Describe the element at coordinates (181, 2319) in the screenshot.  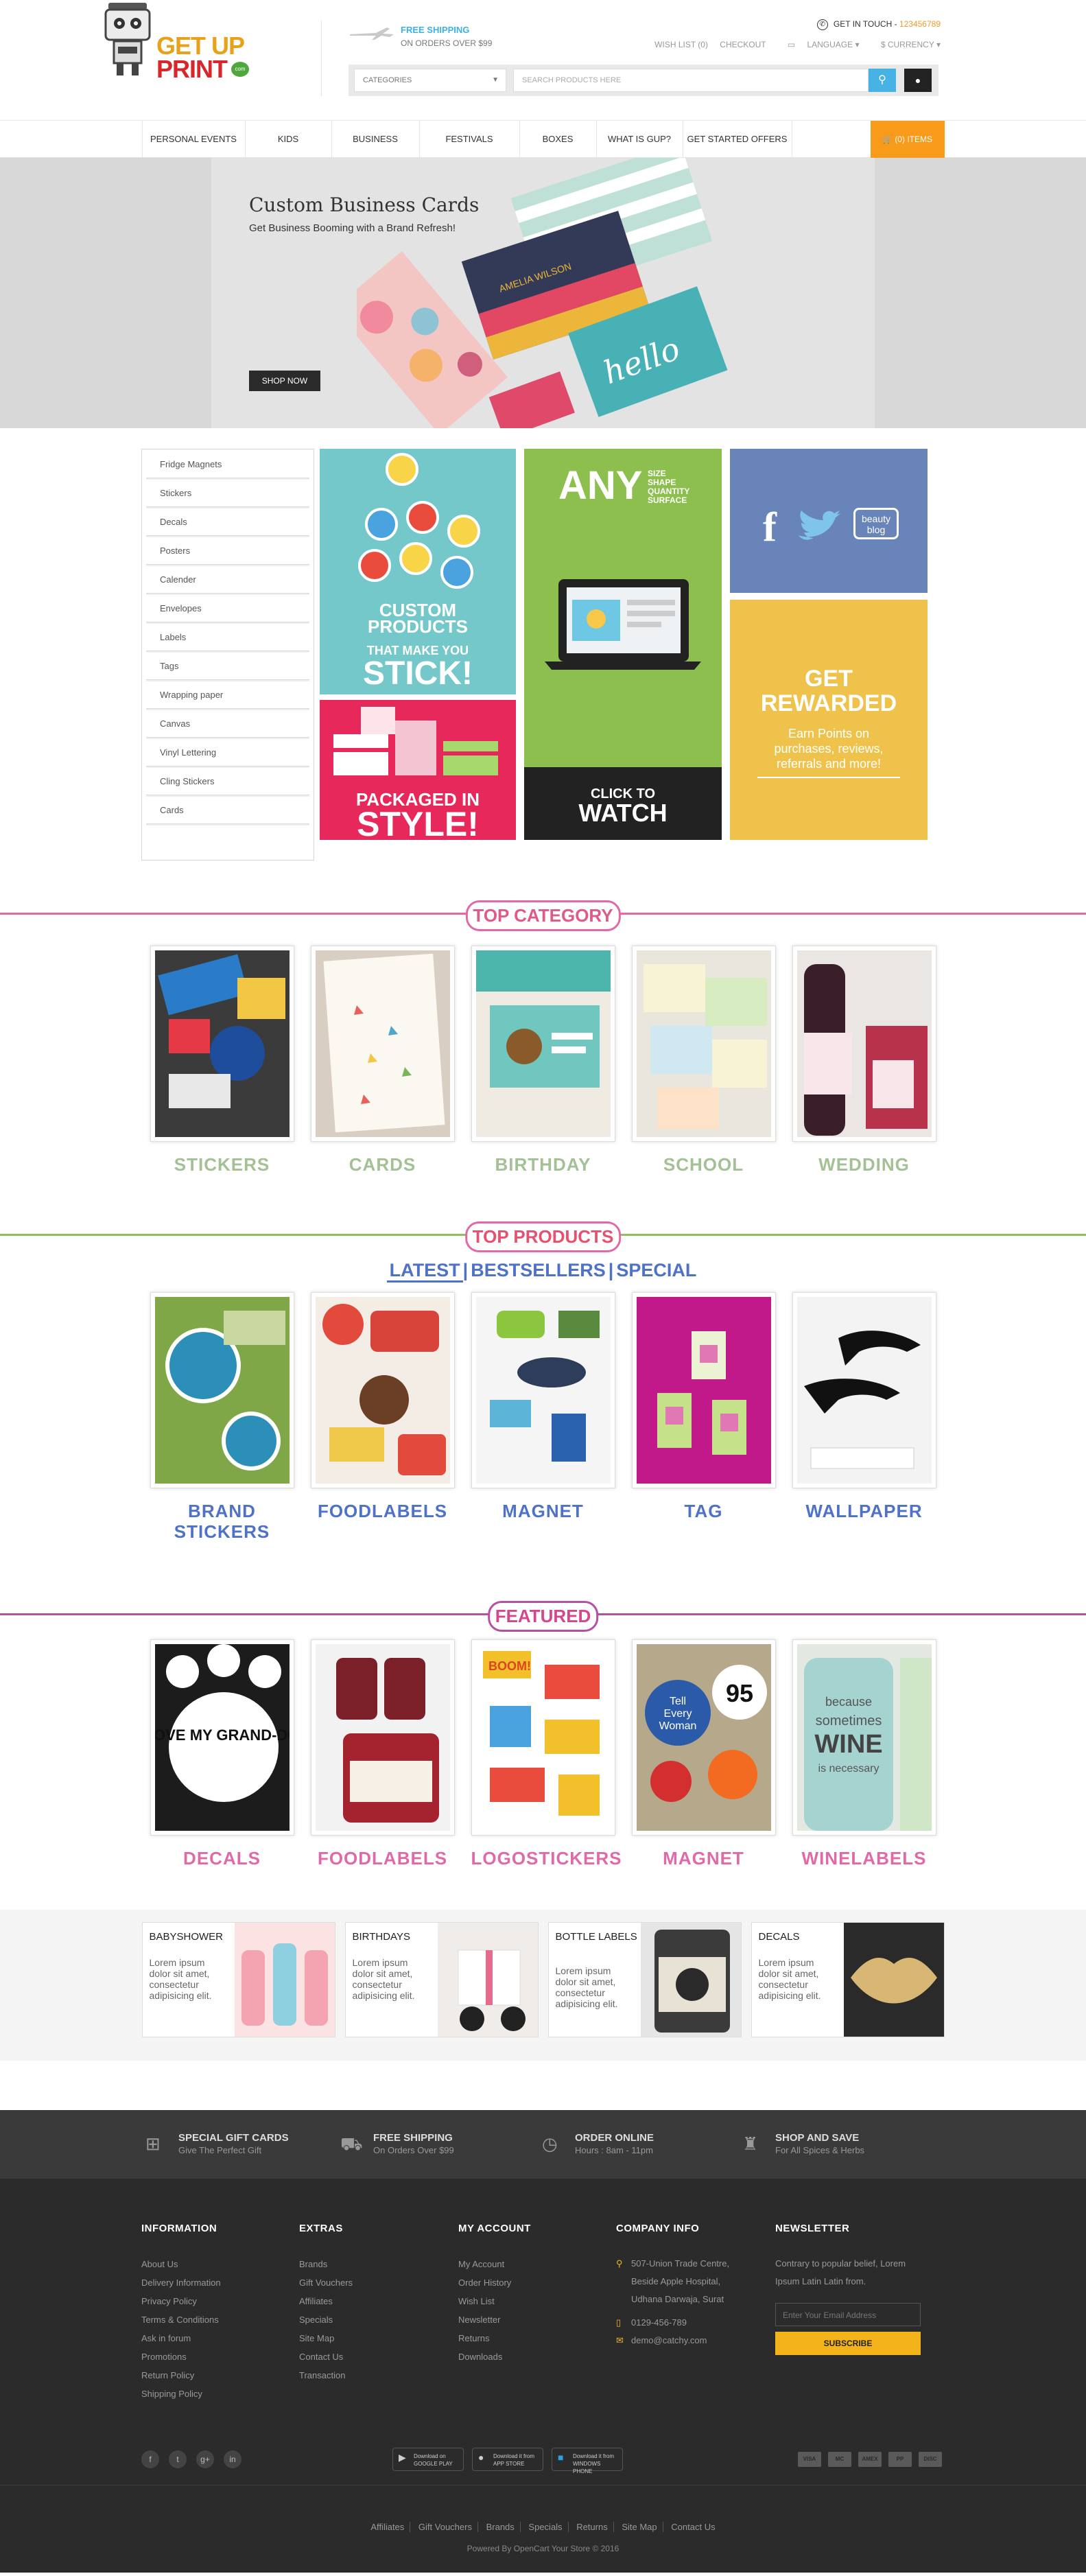
I see `footer-link: Terms & Conditions` at that location.